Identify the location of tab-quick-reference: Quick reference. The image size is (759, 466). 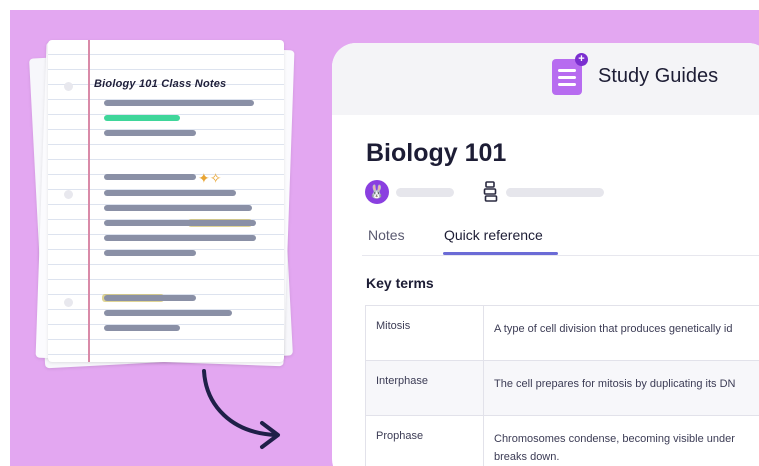
(493, 235).